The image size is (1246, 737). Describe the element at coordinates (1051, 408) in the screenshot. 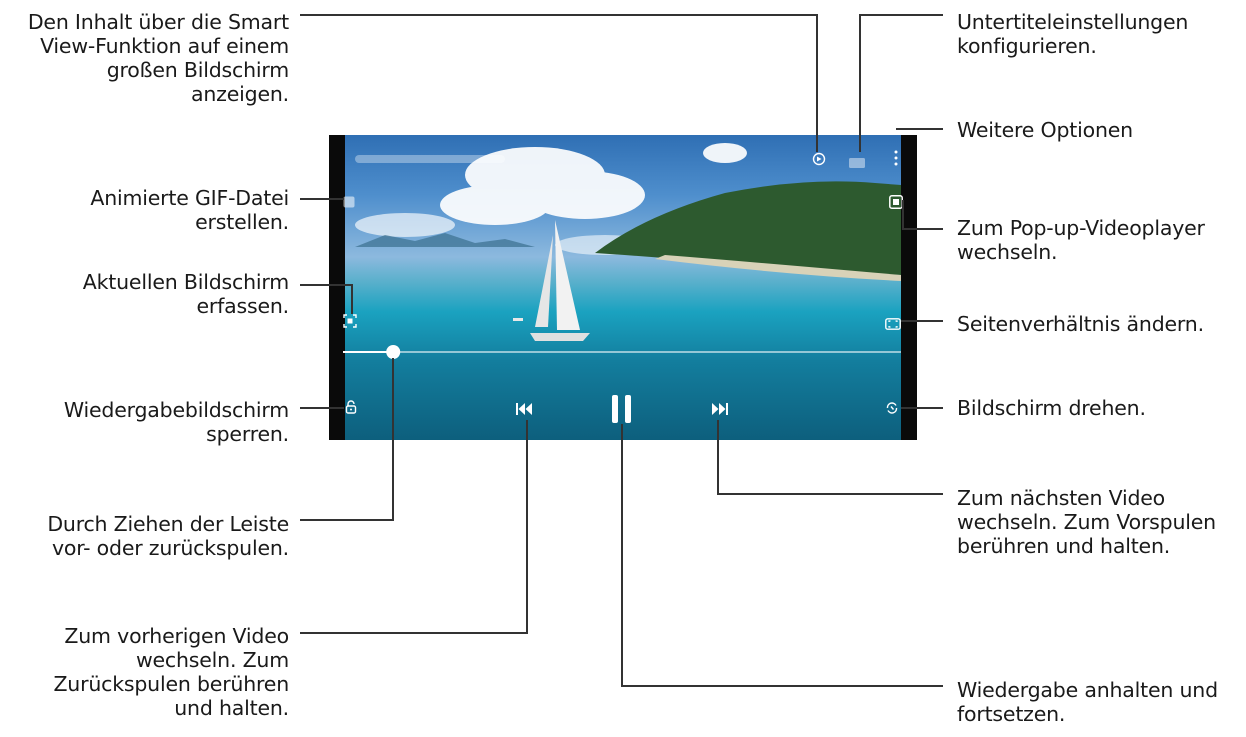

I see `callout-rotate: Bildschirm drehen.` at that location.